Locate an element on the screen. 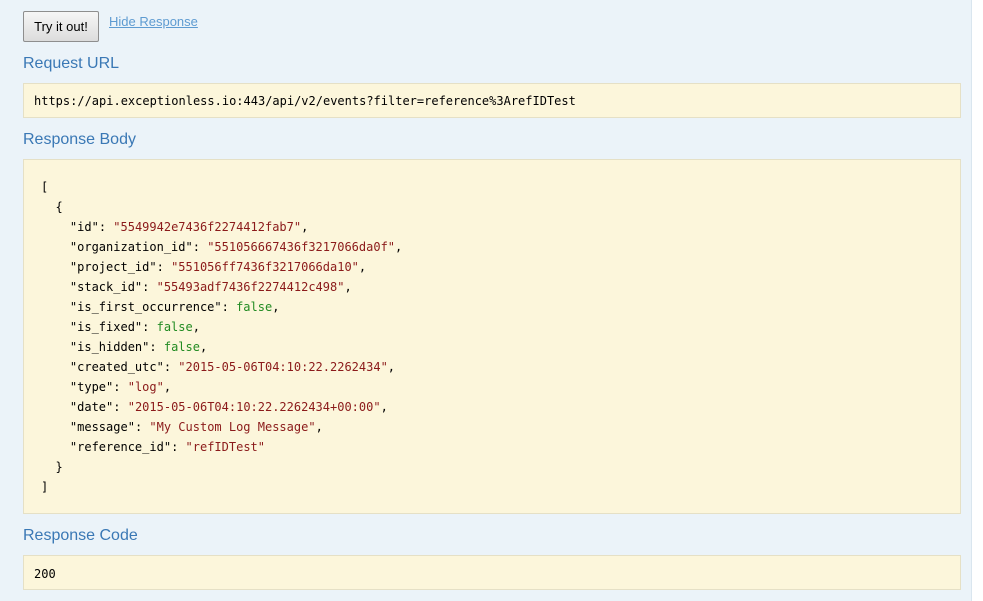 The image size is (983, 601). json-field-row: "is_first_occurrence": false, is located at coordinates (174, 307).